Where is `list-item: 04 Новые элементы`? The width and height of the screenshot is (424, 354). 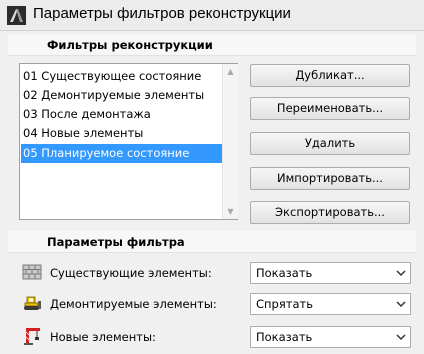
list-item: 04 Новые элементы is located at coordinates (121, 133).